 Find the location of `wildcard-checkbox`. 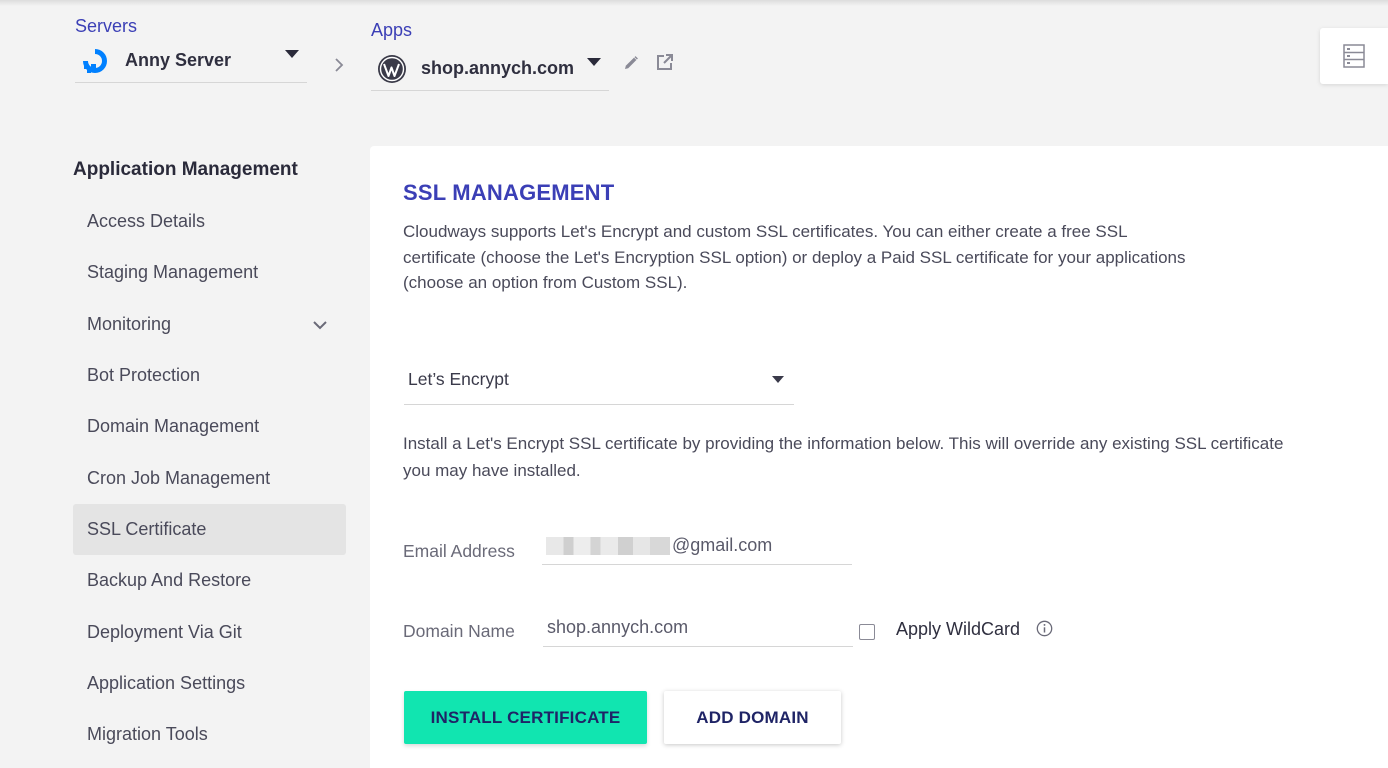

wildcard-checkbox is located at coordinates (867, 632).